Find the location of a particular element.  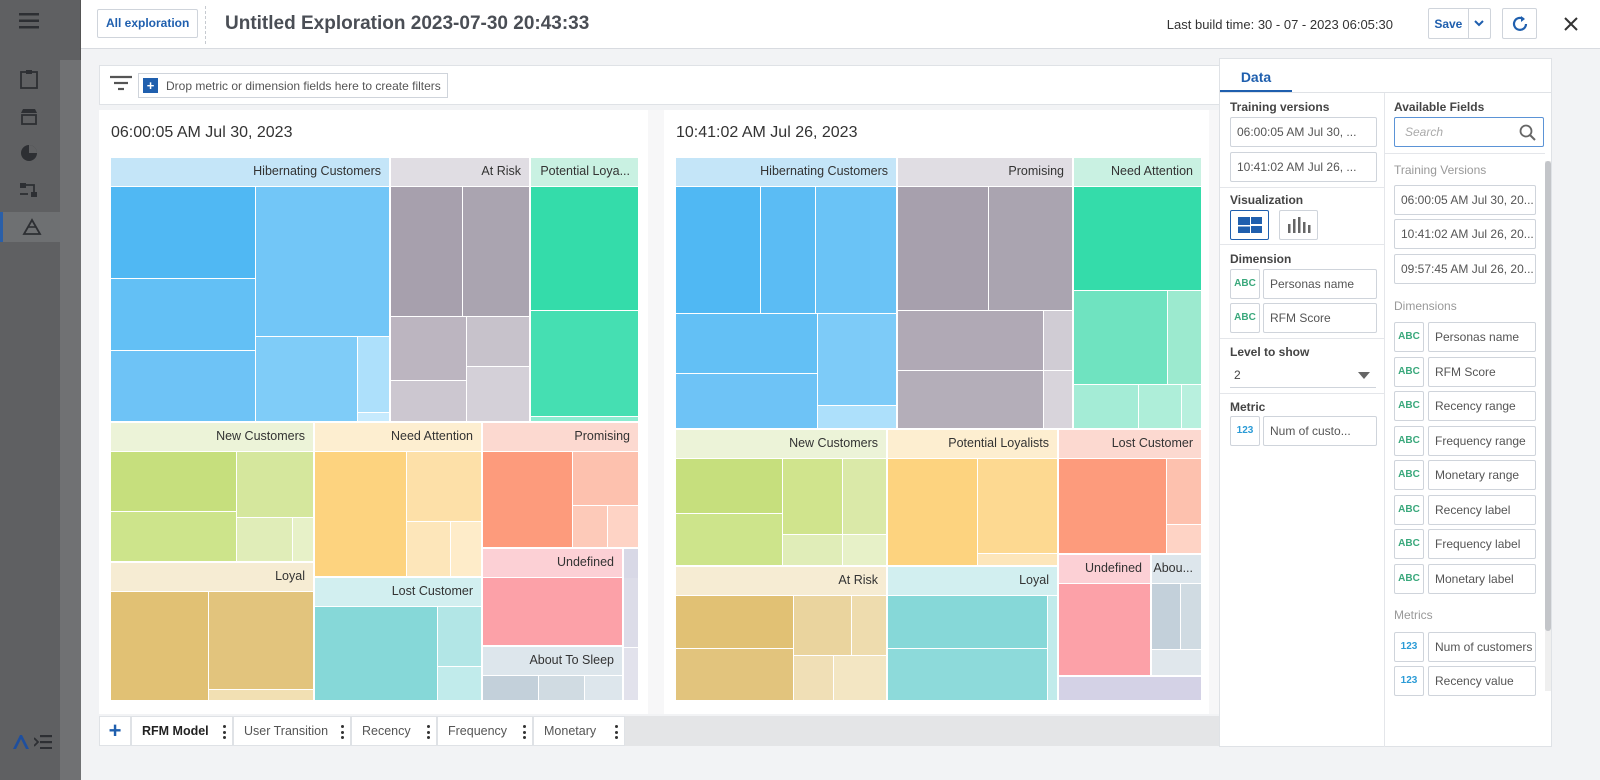

store-icon is located at coordinates (29, 116).